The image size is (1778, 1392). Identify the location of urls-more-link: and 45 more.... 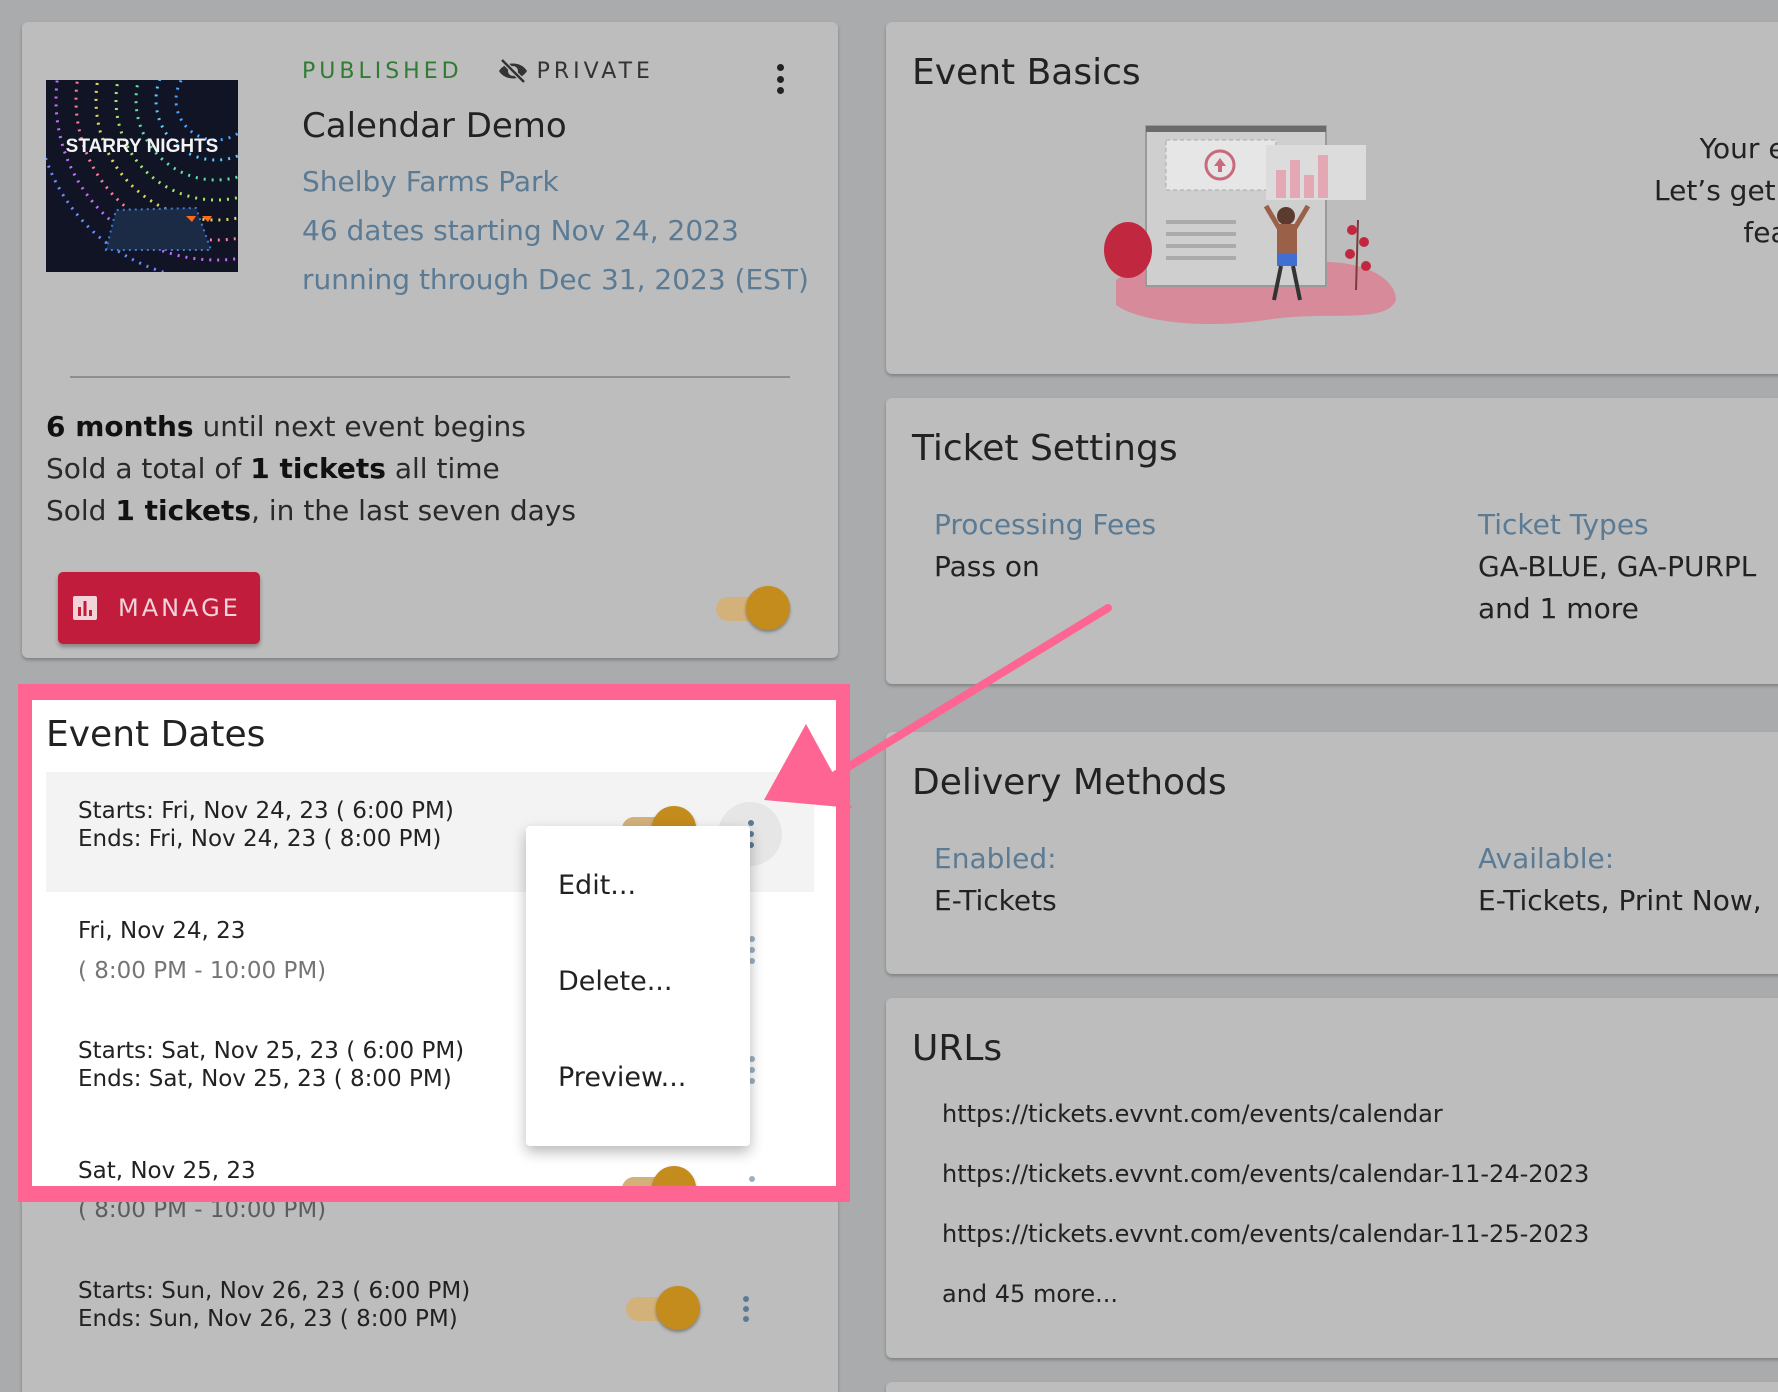
(1030, 1294).